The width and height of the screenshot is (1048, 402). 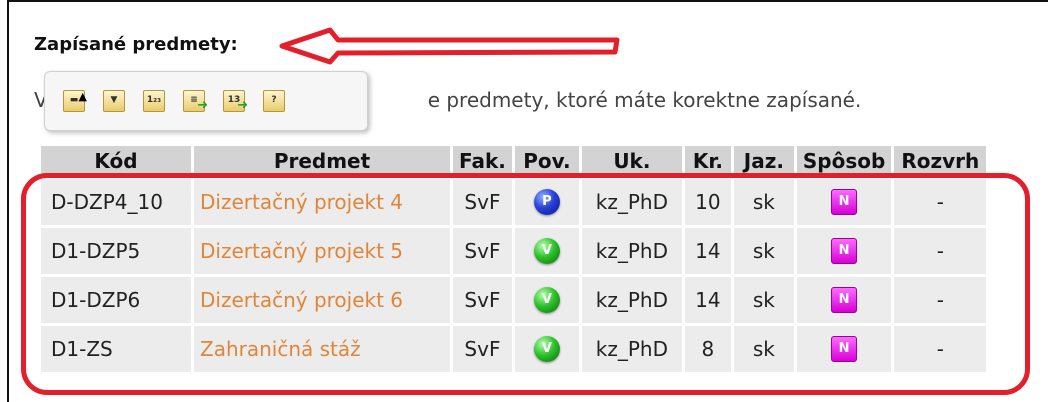 What do you see at coordinates (154, 101) in the screenshot?
I see `number-list-icon: 1₂₃` at bounding box center [154, 101].